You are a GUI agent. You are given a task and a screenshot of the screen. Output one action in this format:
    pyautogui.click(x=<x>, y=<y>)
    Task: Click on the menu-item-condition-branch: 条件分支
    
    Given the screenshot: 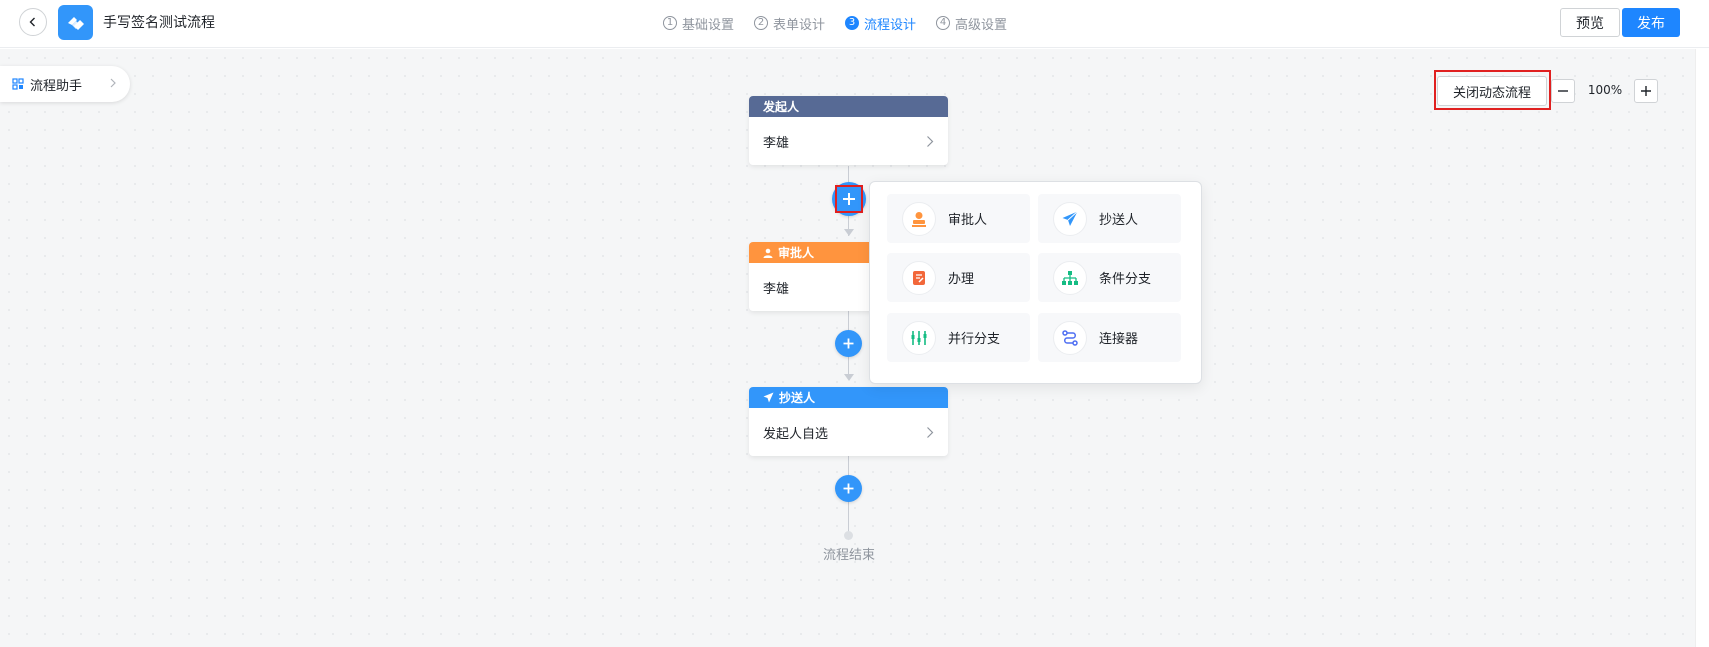 What is the action you would take?
    pyautogui.click(x=1109, y=277)
    